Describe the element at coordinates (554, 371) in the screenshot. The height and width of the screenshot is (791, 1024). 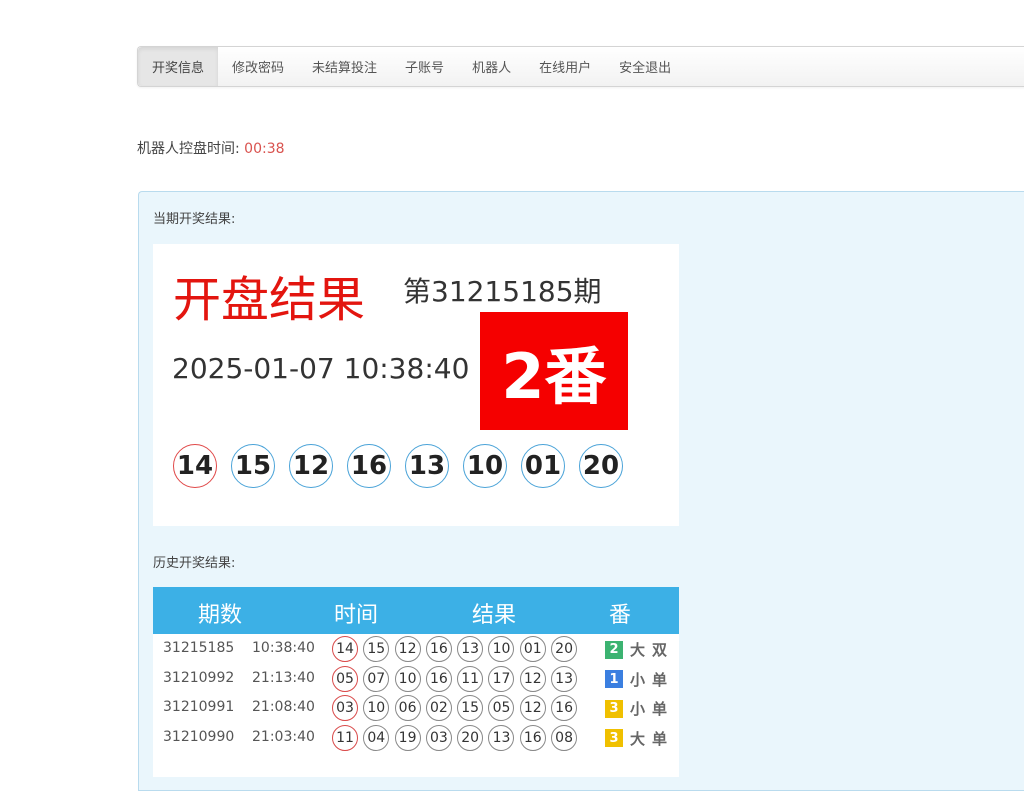
I see `fan-badge: 2番` at that location.